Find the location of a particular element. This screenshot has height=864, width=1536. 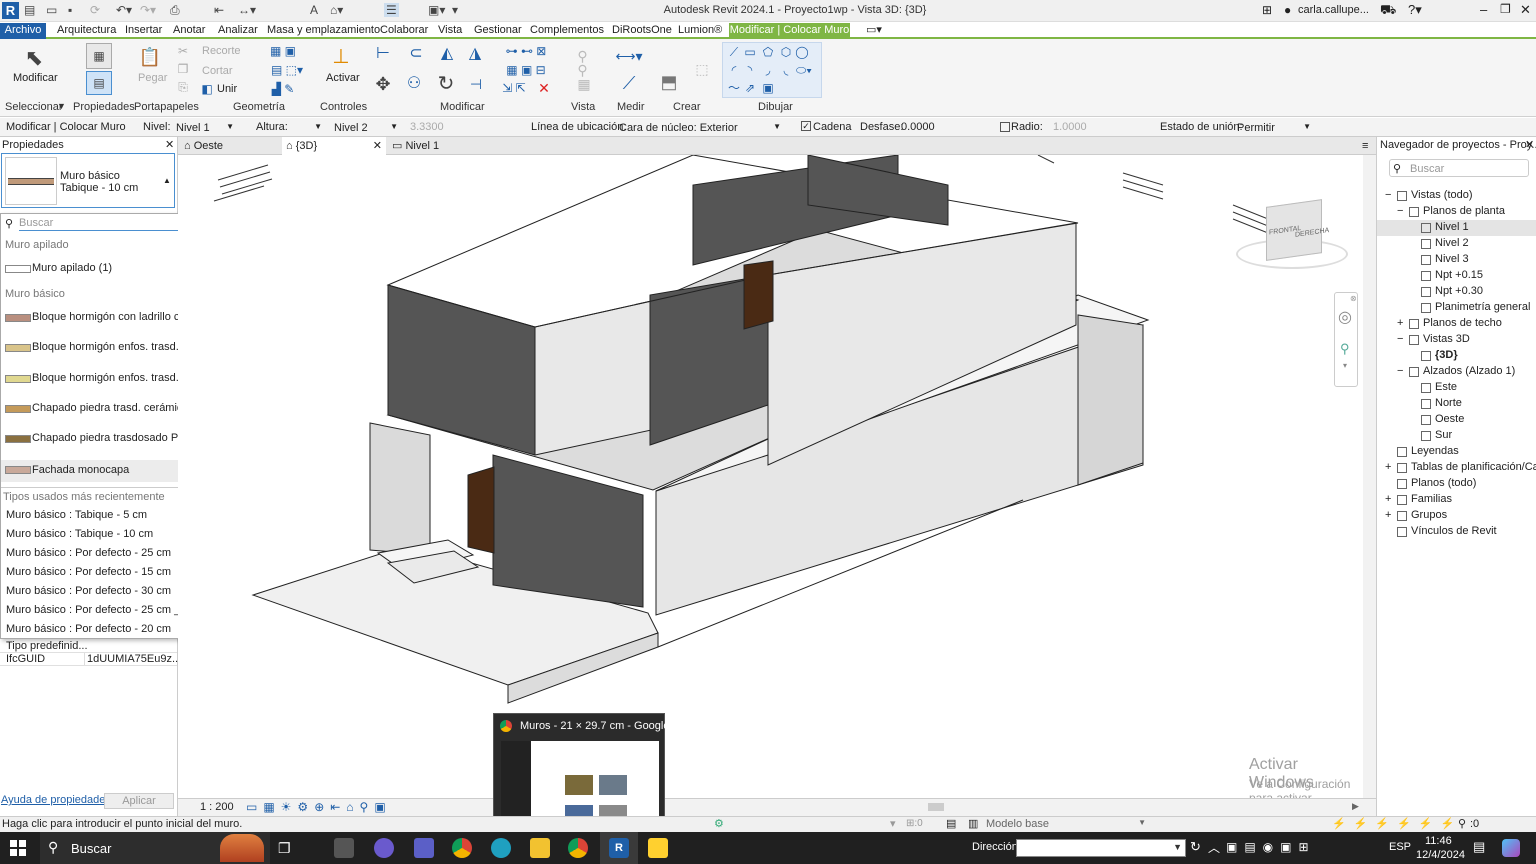

print-icon: ⎙ is located at coordinates (175, 10).